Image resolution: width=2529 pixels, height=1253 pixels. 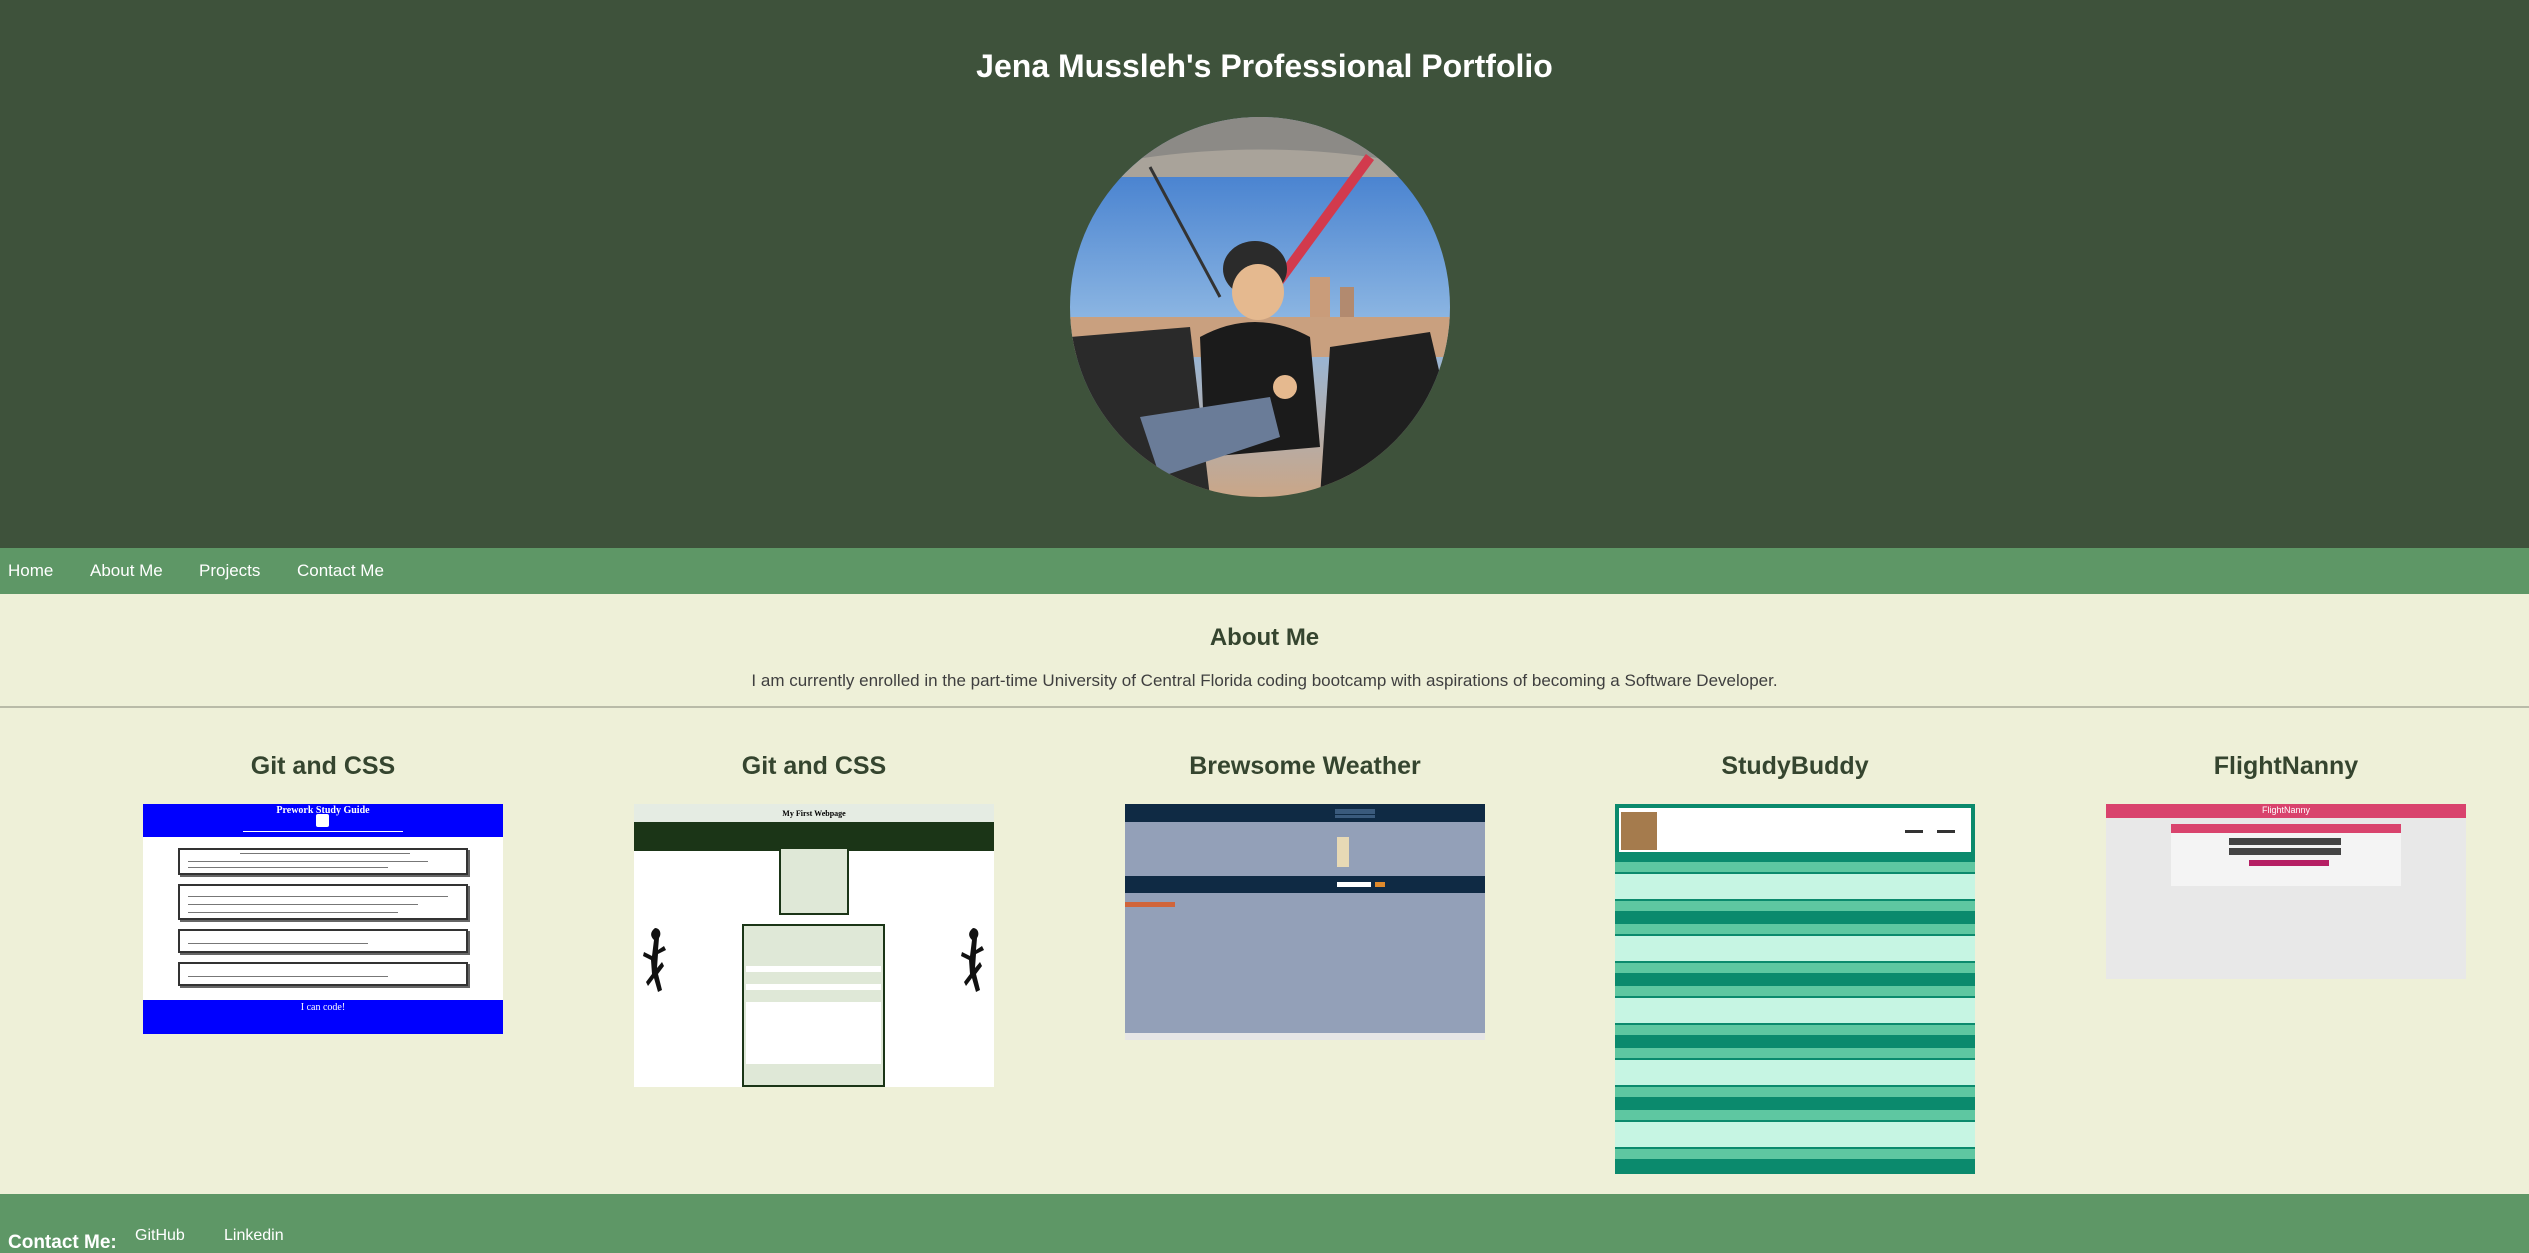 What do you see at coordinates (814, 813) in the screenshot?
I see `thumbnail-title: My First Webpage` at bounding box center [814, 813].